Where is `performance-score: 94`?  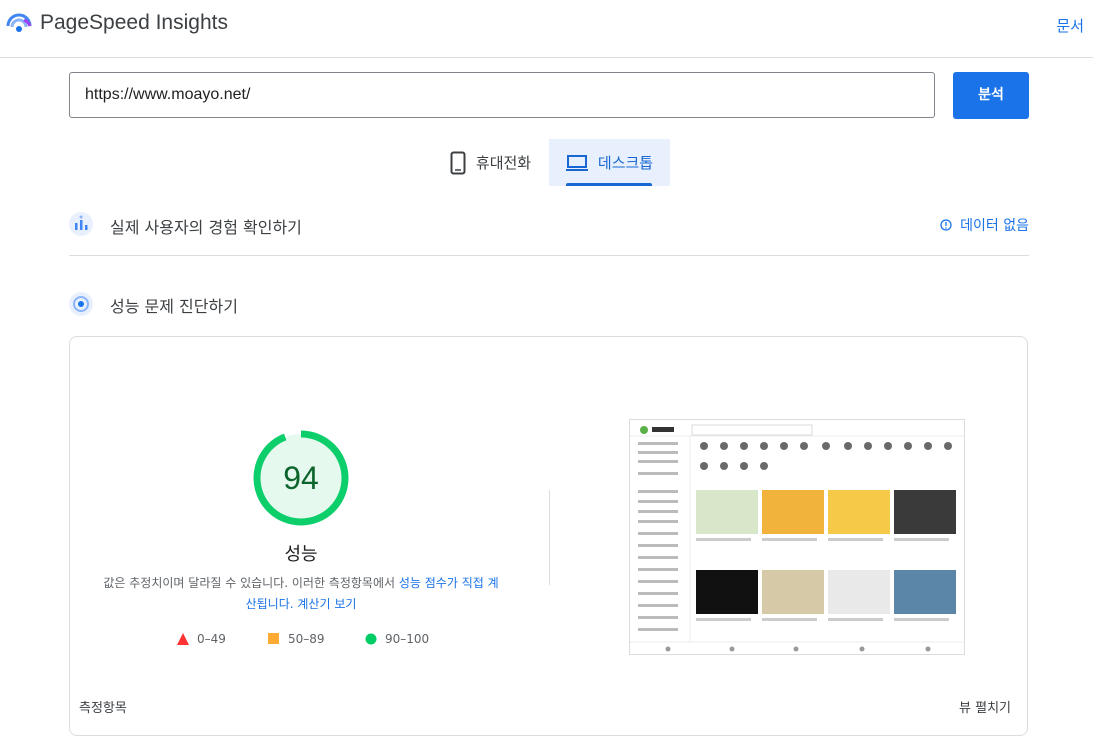
performance-score: 94 is located at coordinates (301, 478).